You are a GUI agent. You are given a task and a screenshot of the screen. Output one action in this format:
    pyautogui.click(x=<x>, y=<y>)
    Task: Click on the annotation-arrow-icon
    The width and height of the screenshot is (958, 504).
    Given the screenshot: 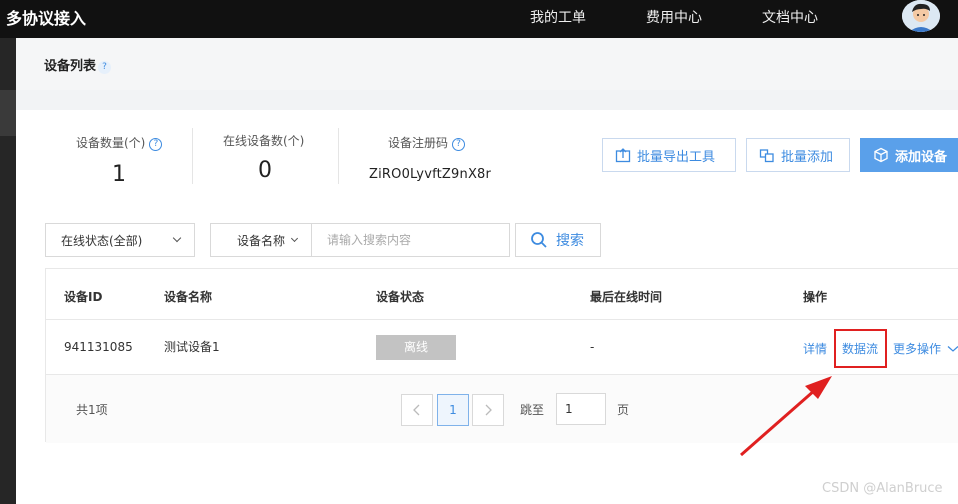 What is the action you would take?
    pyautogui.click(x=786, y=416)
    